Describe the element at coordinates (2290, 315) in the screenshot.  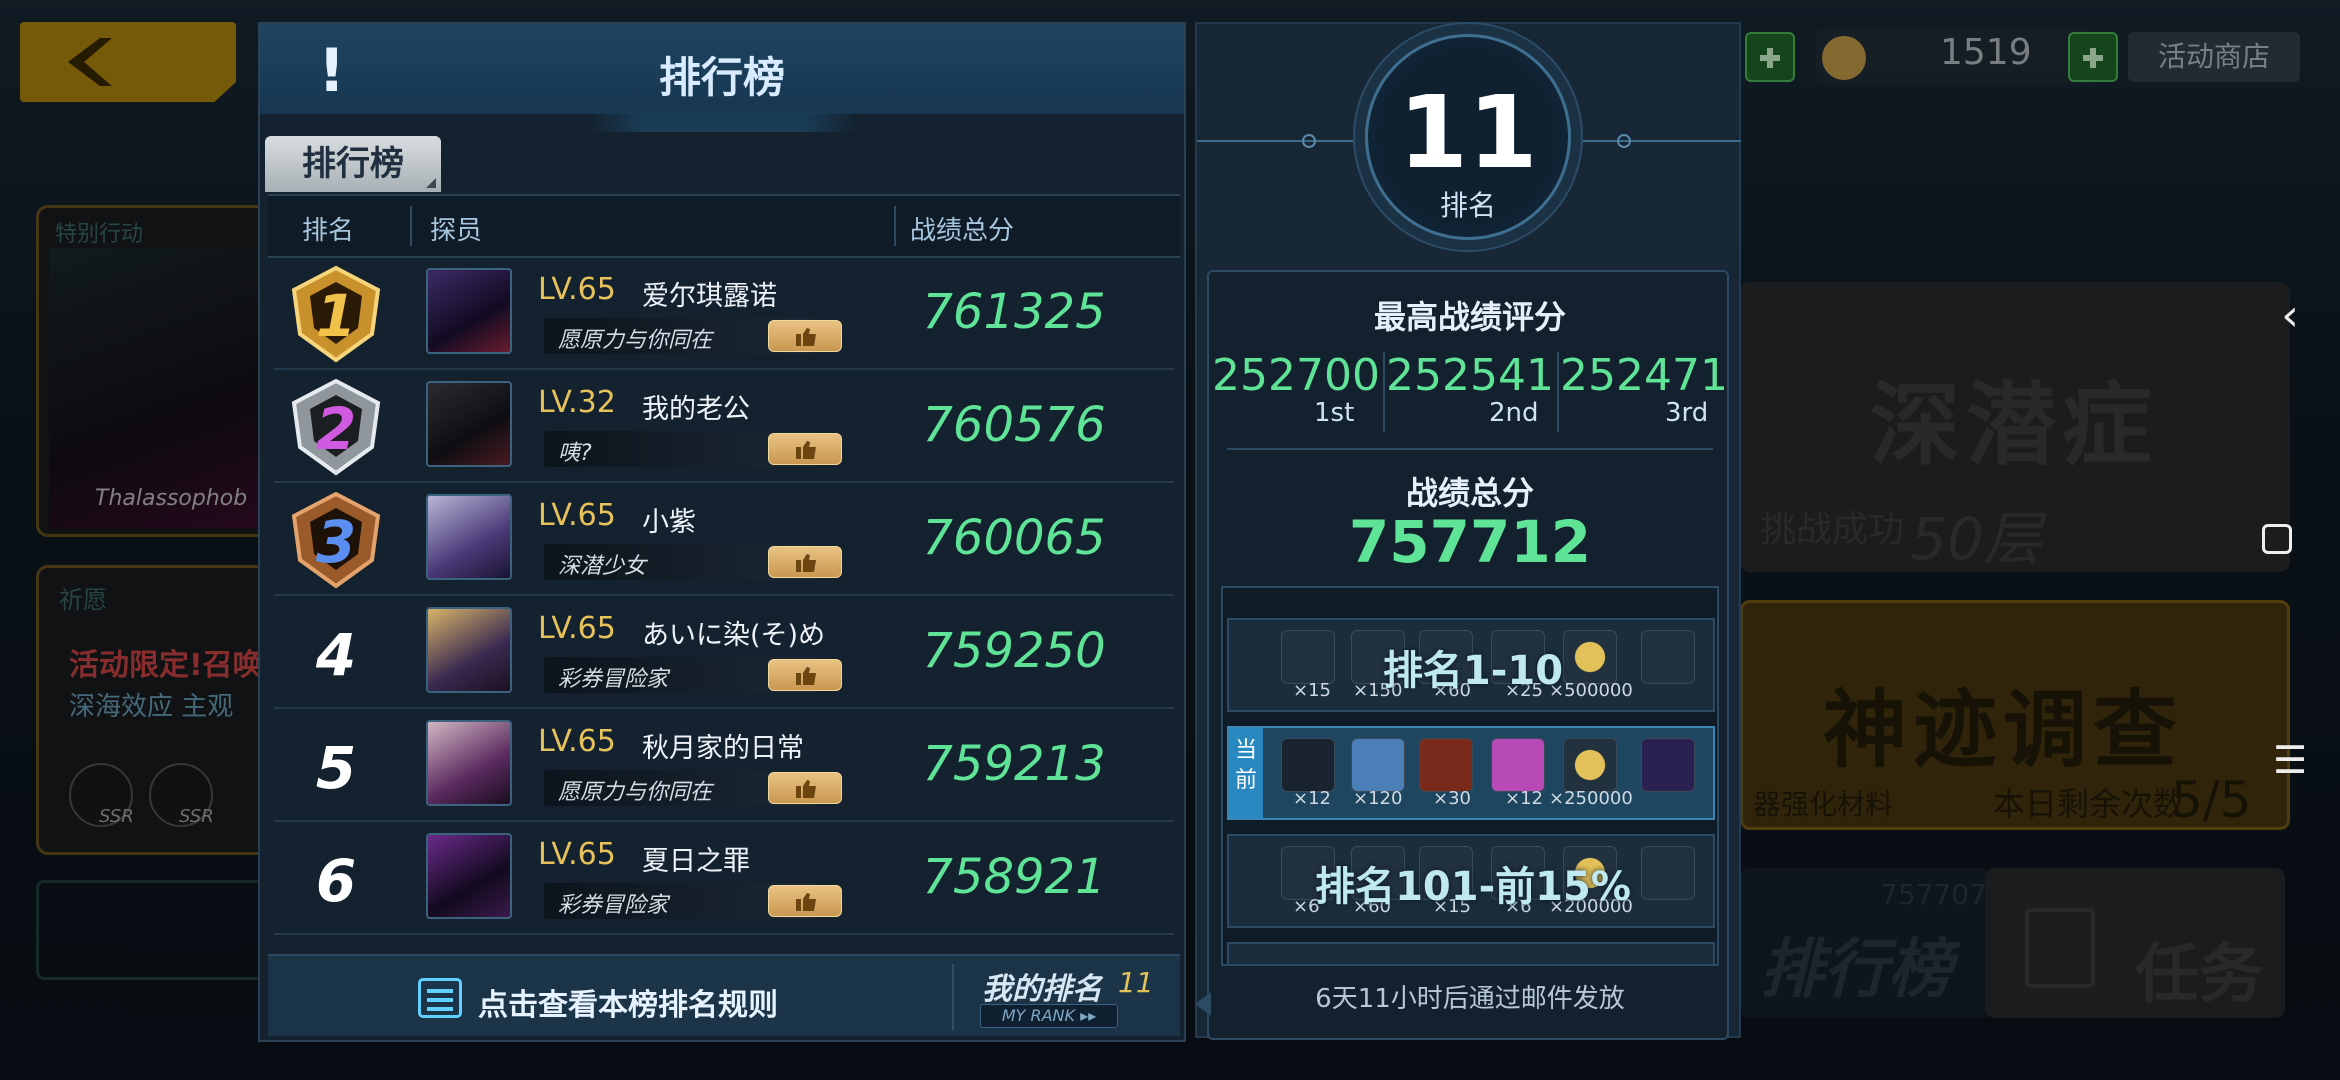
I see `system-back-icon: ‹` at that location.